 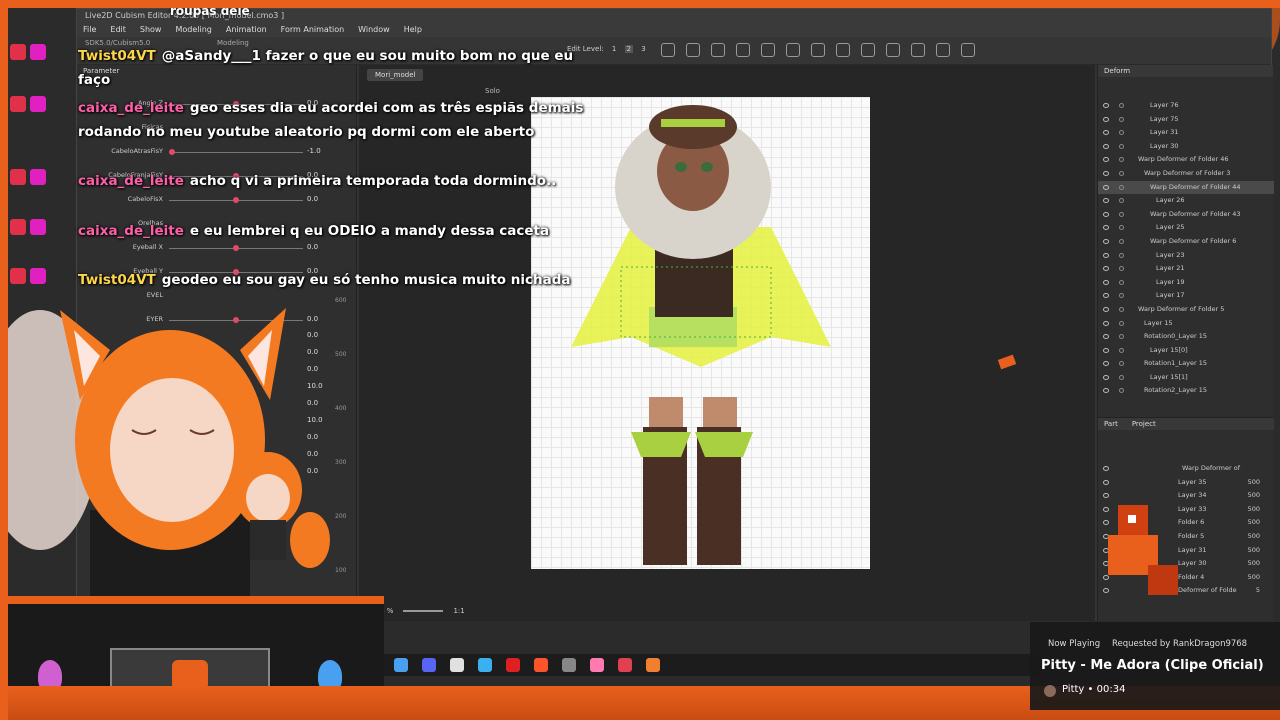 I want to click on menu-item-modeling: Modeling, so click(x=193, y=30).